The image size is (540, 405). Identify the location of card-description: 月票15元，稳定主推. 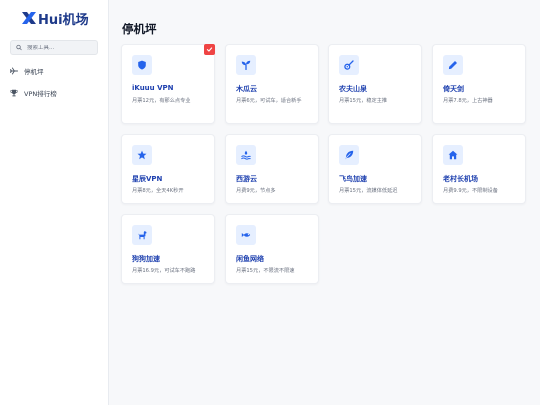
(363, 101).